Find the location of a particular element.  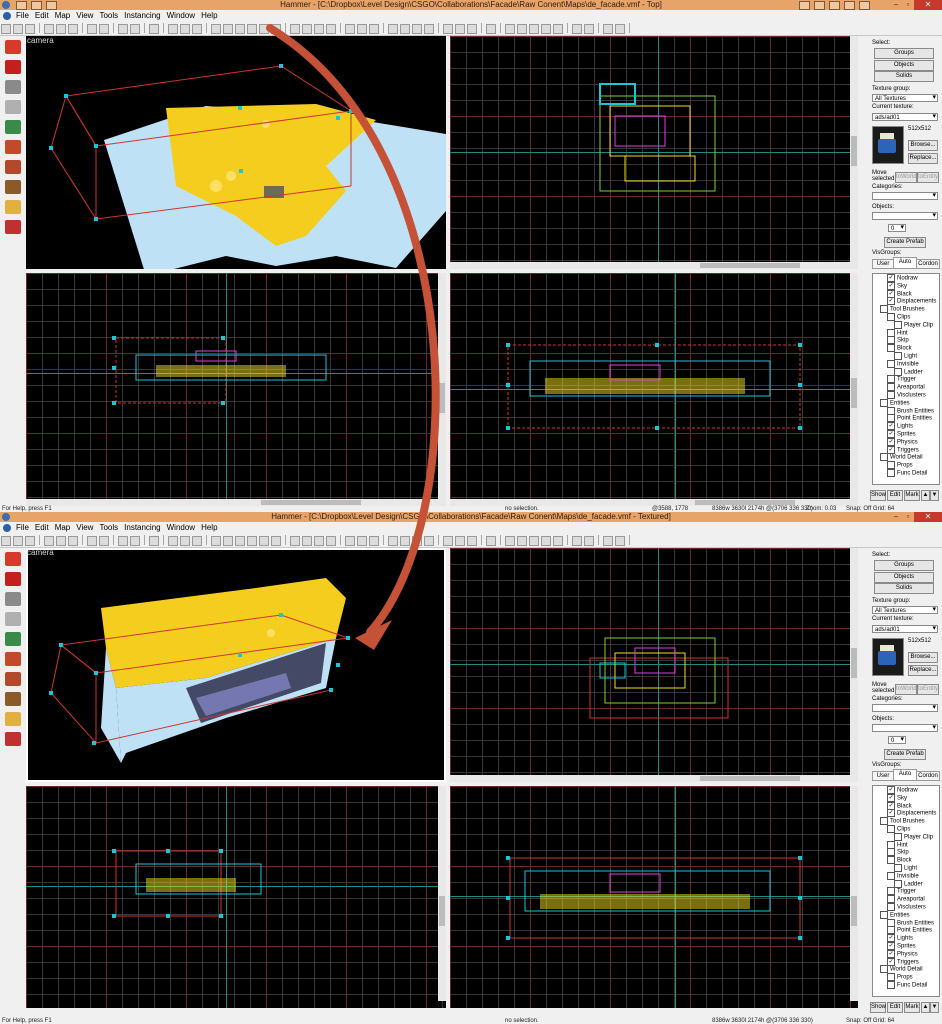

move-down-button: ▼ is located at coordinates (934, 495).